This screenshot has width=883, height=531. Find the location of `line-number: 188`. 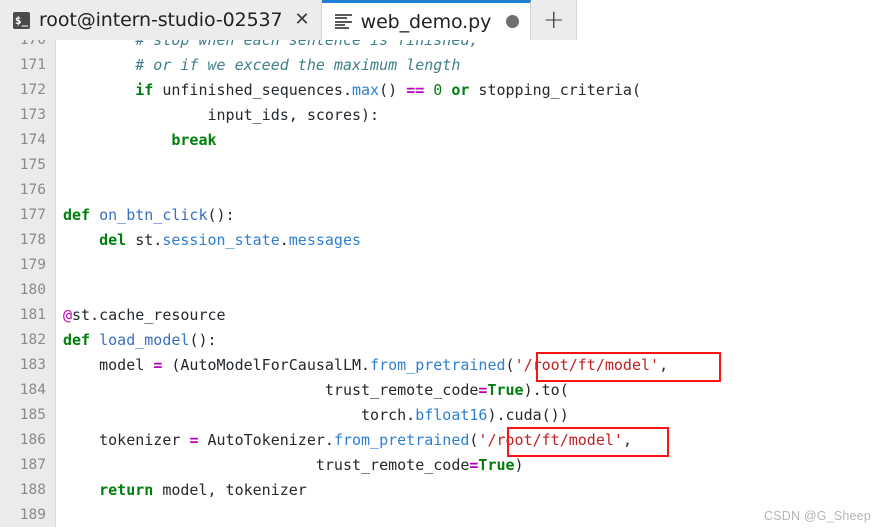

line-number: 188 is located at coordinates (28, 489).